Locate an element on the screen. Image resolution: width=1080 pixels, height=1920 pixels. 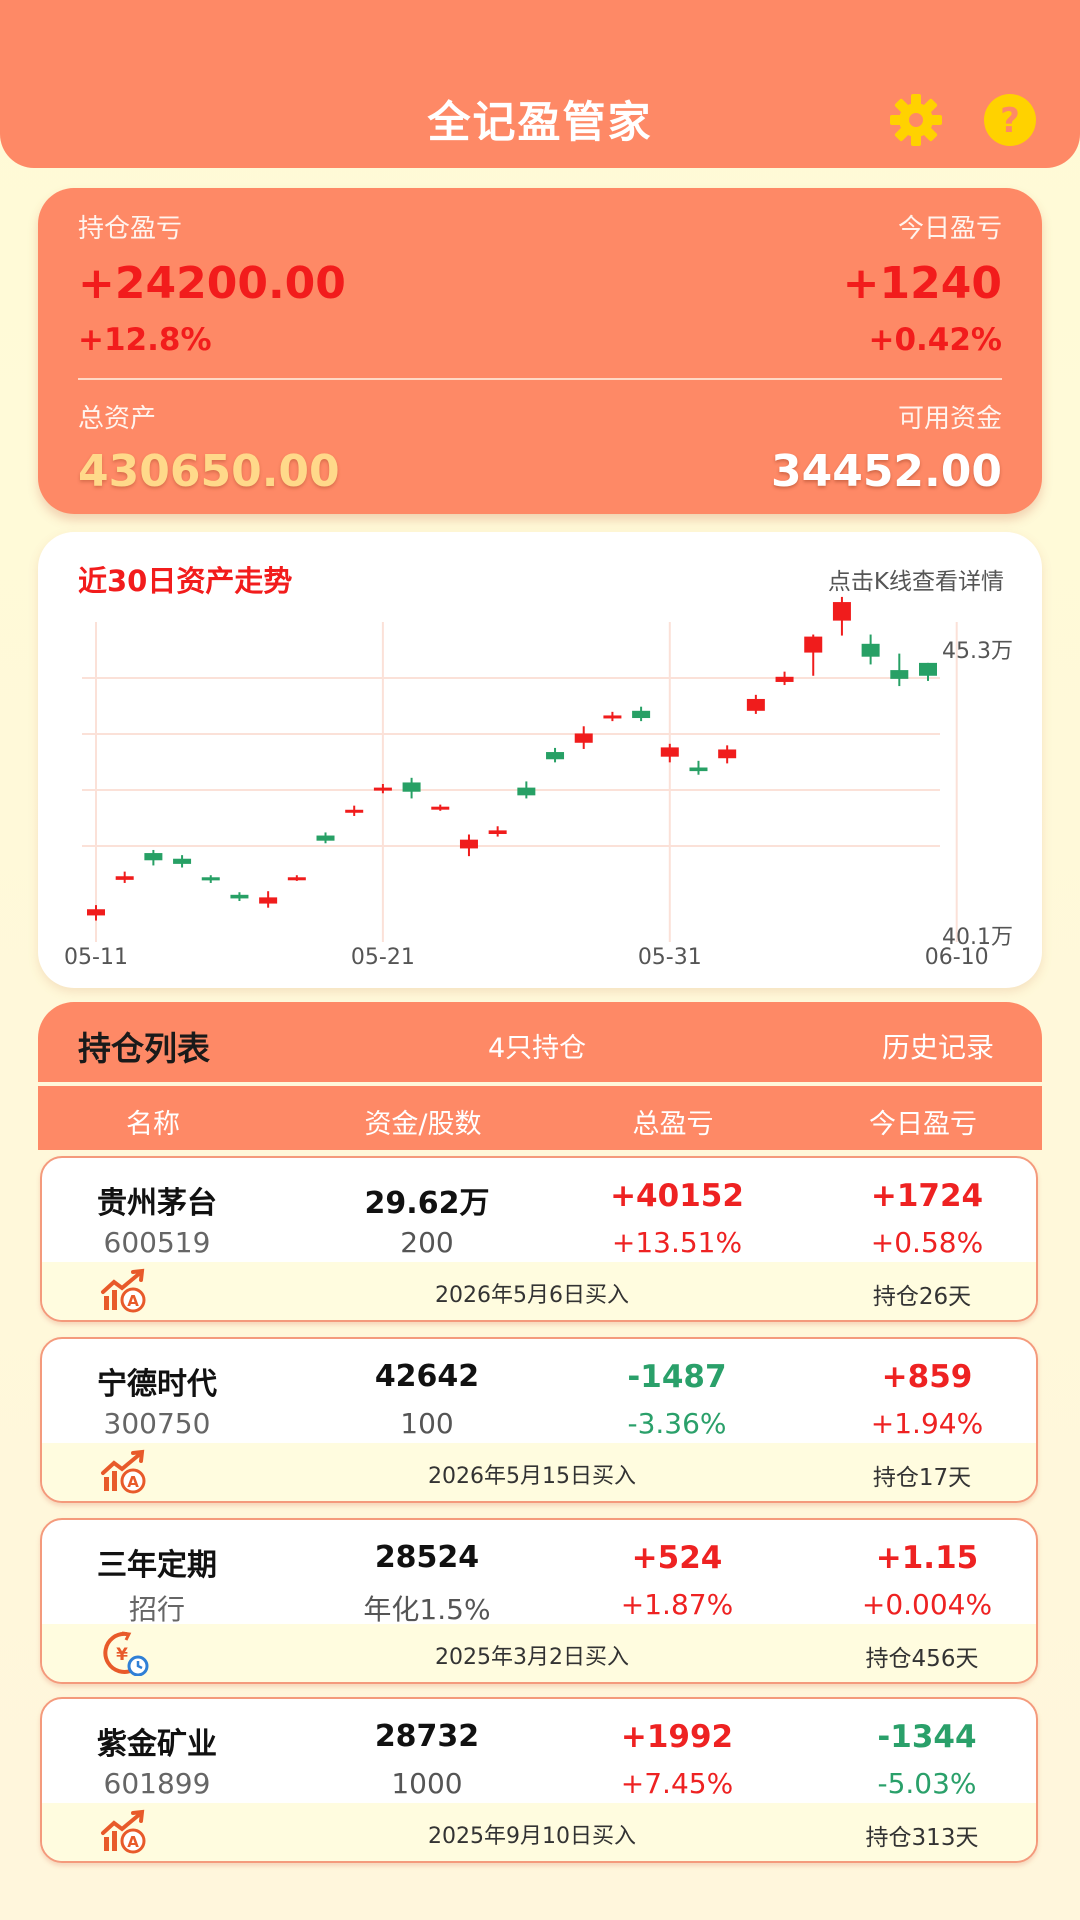
holding-amount: 42642 is located at coordinates (427, 1376).